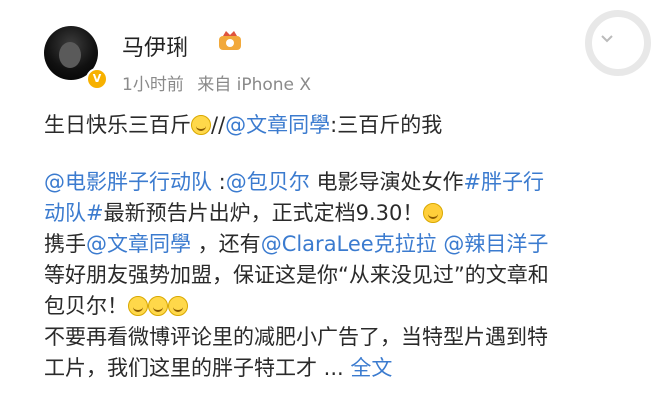 This screenshot has width=653, height=402. Describe the element at coordinates (74, 213) in the screenshot. I see `topic-link: 动队#` at that location.